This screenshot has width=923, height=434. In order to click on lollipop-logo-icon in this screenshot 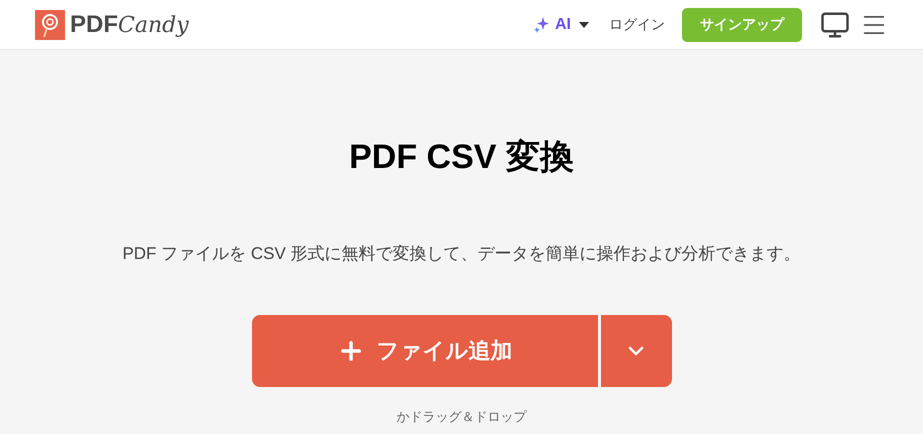, I will do `click(50, 25)`.